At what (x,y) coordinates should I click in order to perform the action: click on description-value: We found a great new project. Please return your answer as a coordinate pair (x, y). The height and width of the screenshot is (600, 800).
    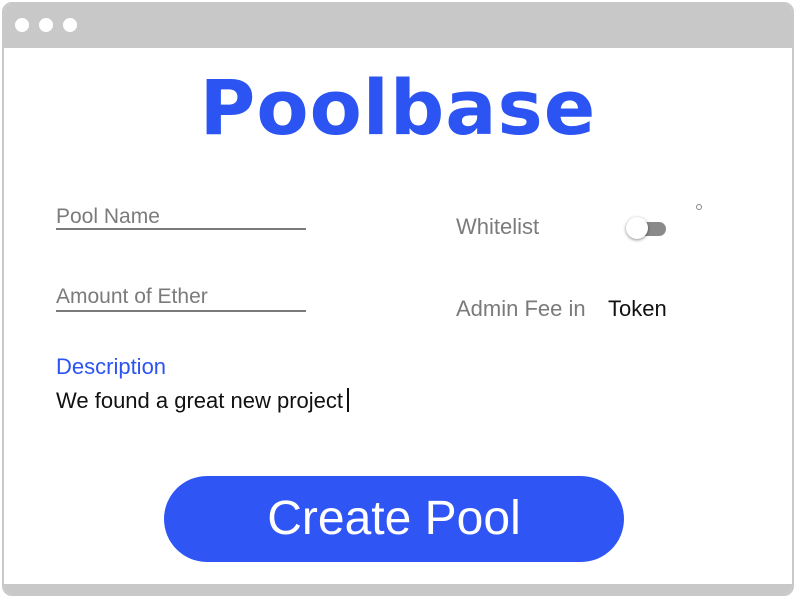
    Looking at the image, I should click on (199, 400).